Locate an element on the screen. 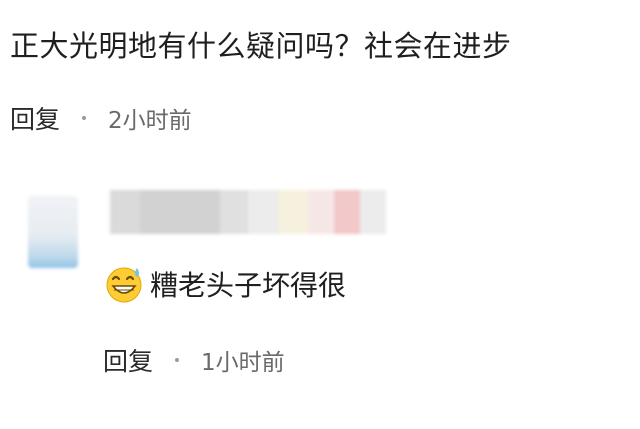 Image resolution: width=640 pixels, height=429 pixels. reply-text: 糟老头子坏得很 is located at coordinates (248, 285).